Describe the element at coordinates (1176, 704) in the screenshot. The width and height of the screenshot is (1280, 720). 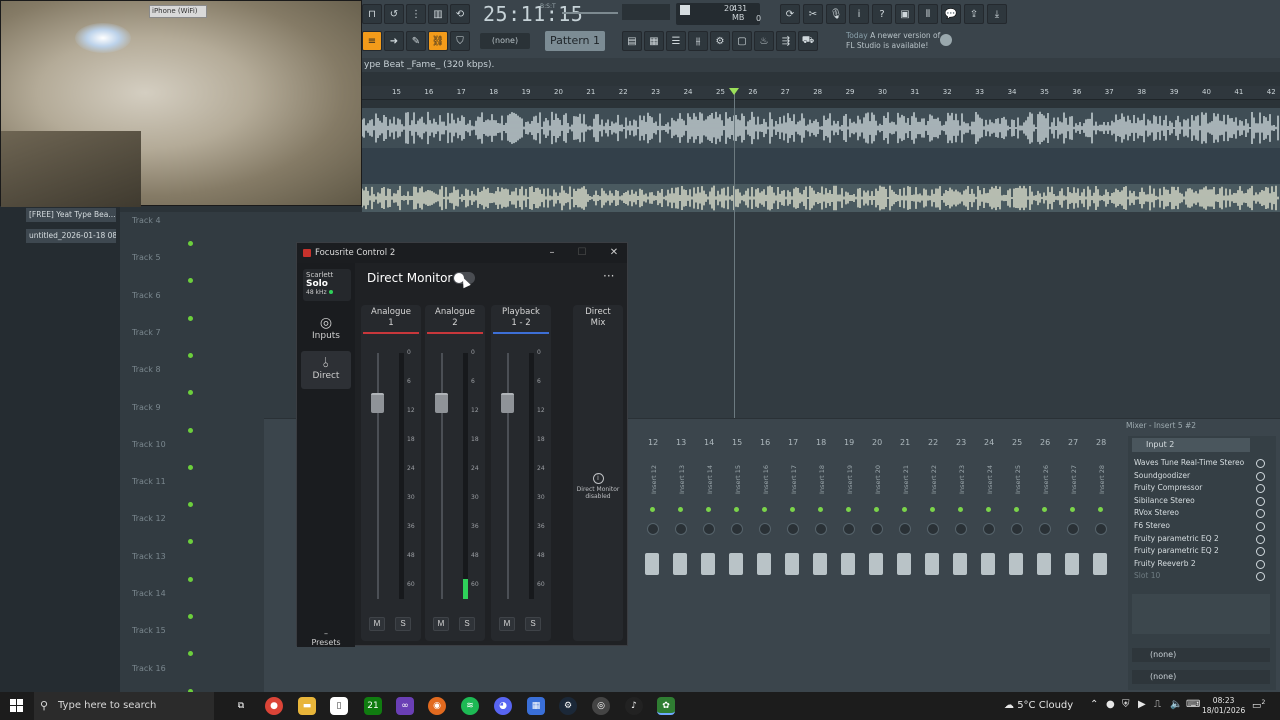
I see `volume-icon: 🔈` at that location.